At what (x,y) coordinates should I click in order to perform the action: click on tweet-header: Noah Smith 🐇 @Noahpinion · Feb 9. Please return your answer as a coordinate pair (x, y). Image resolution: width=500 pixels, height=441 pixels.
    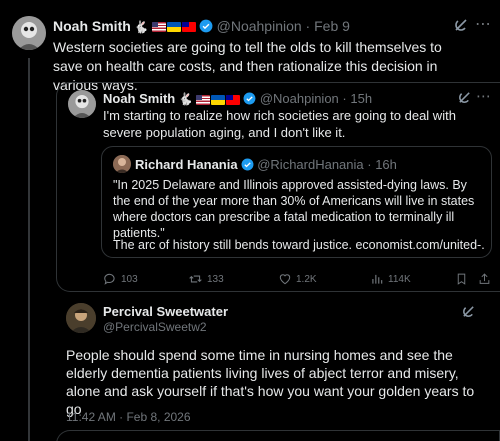
    Looking at the image, I should click on (201, 27).